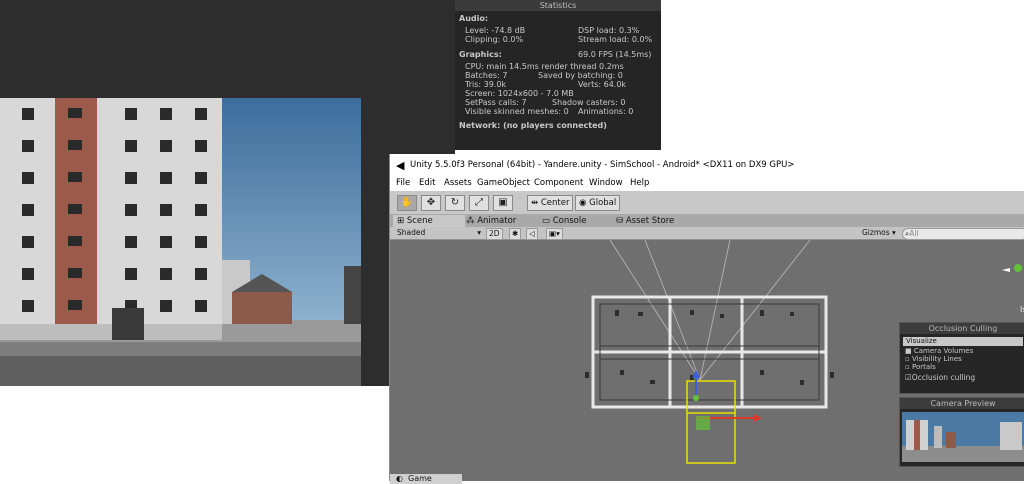 Image resolution: width=1024 pixels, height=484 pixels. Describe the element at coordinates (407, 203) in the screenshot. I see `hand-tool-icon: ✋` at that location.